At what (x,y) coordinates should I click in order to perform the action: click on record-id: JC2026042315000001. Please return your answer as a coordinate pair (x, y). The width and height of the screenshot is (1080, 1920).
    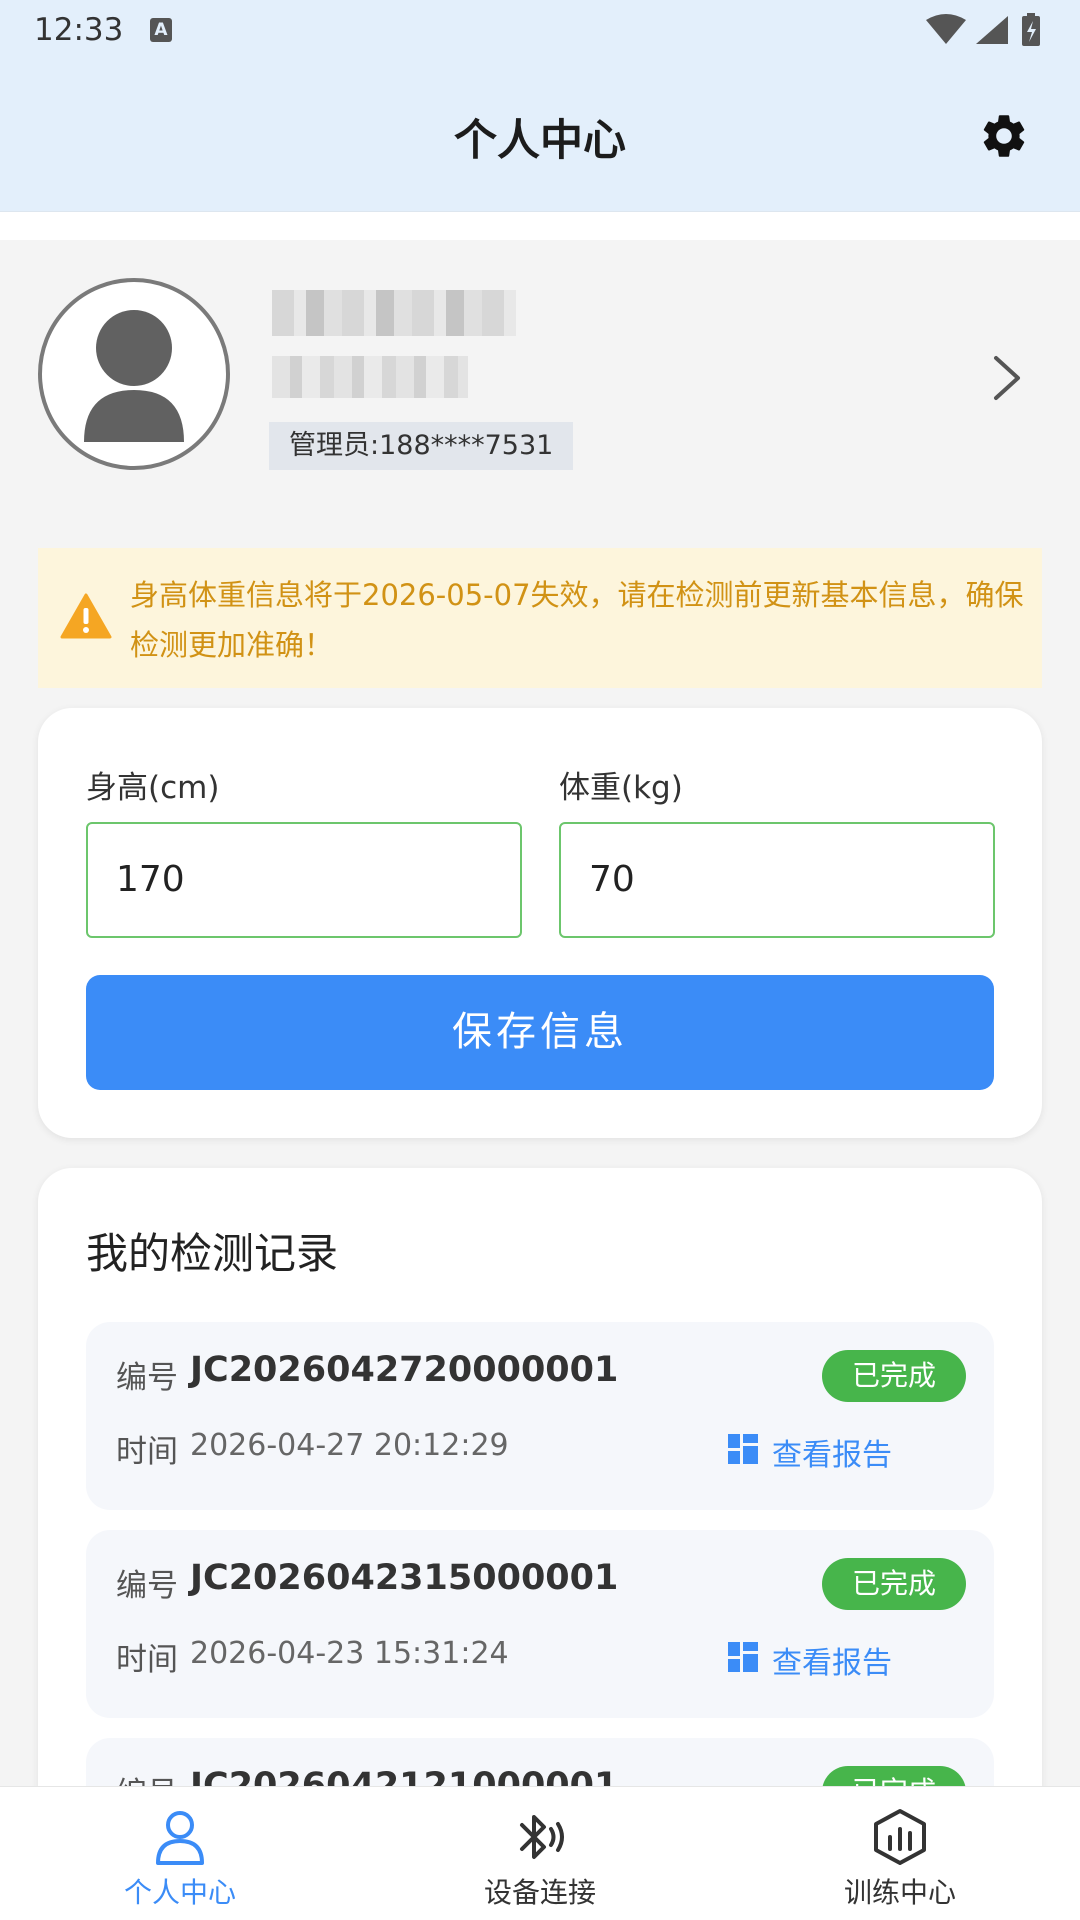
    Looking at the image, I should click on (404, 1578).